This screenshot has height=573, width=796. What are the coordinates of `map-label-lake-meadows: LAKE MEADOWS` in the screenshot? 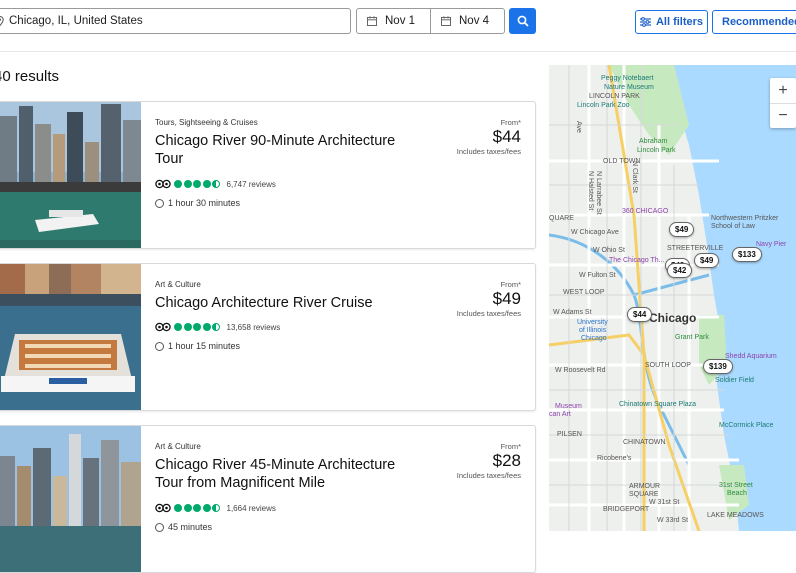 It's located at (735, 515).